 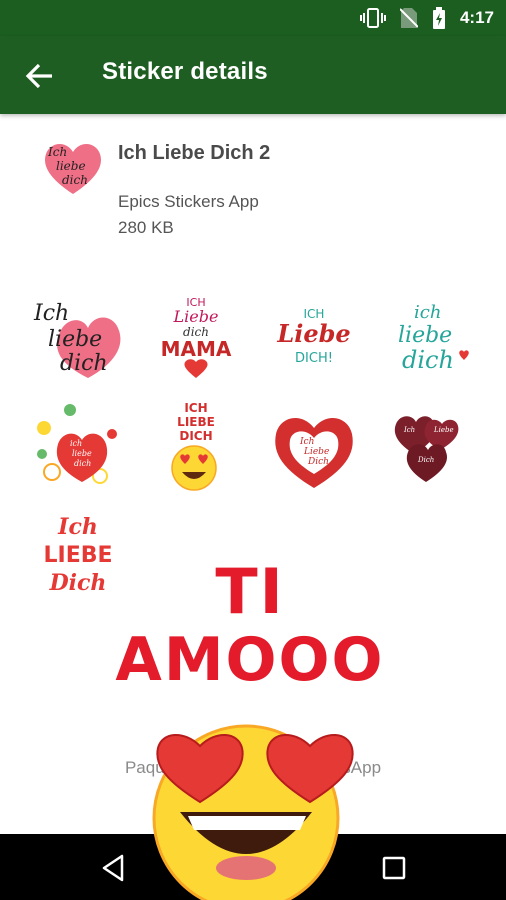 What do you see at coordinates (253, 812) in the screenshot?
I see `heart-eyes-emoji-icon` at bounding box center [253, 812].